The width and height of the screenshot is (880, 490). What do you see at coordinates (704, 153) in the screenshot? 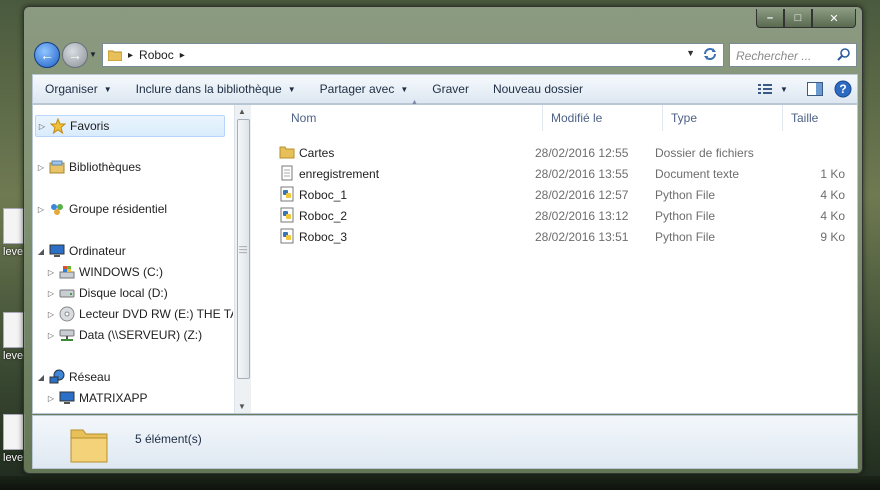
I see `file-type: Dossier de fichiers` at bounding box center [704, 153].